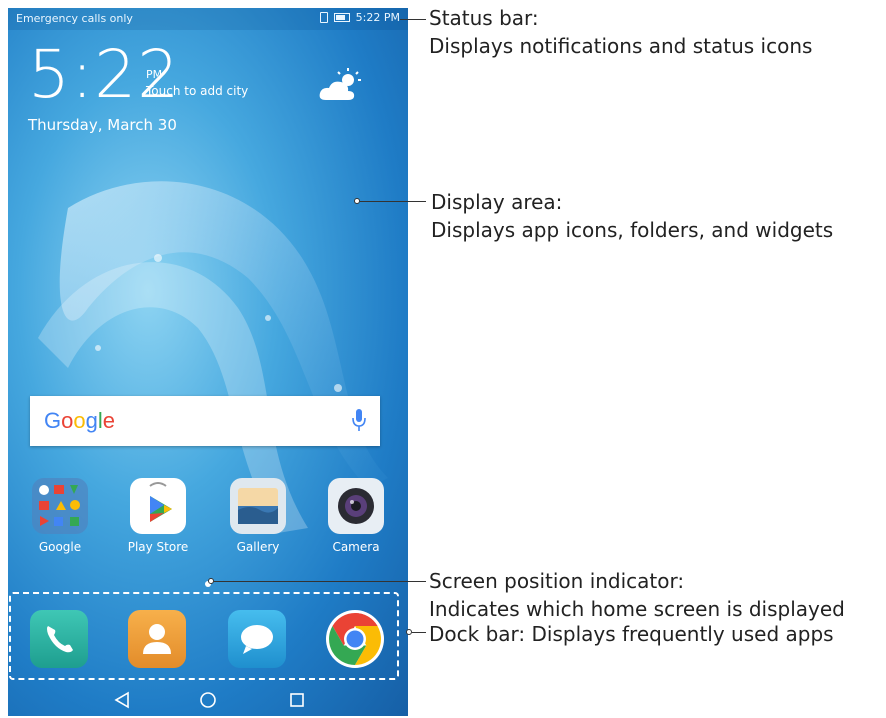  Describe the element at coordinates (341, 17) in the screenshot. I see `battery-icon` at that location.